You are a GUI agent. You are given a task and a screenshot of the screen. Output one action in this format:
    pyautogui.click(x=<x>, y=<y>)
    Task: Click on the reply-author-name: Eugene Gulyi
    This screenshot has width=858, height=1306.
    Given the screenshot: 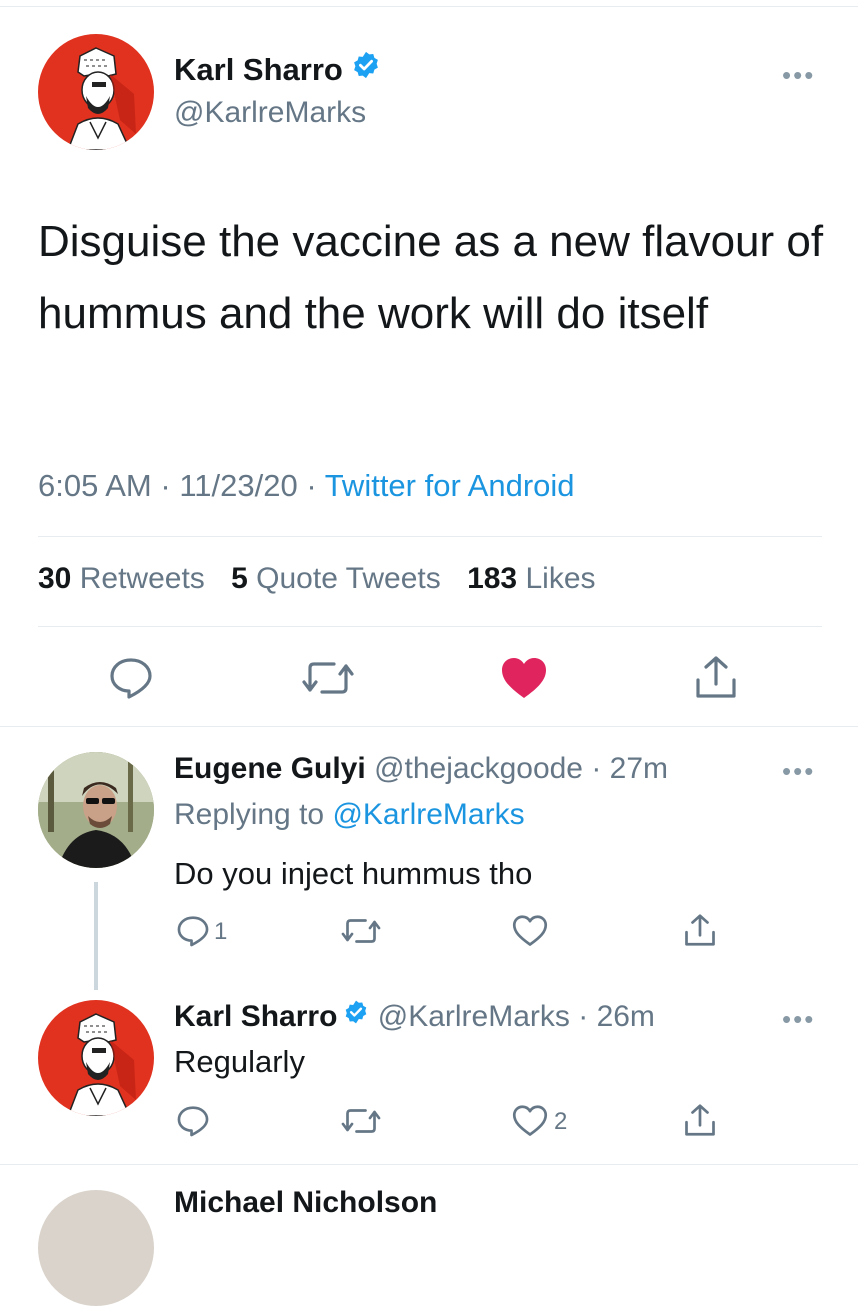 What is the action you would take?
    pyautogui.click(x=270, y=768)
    